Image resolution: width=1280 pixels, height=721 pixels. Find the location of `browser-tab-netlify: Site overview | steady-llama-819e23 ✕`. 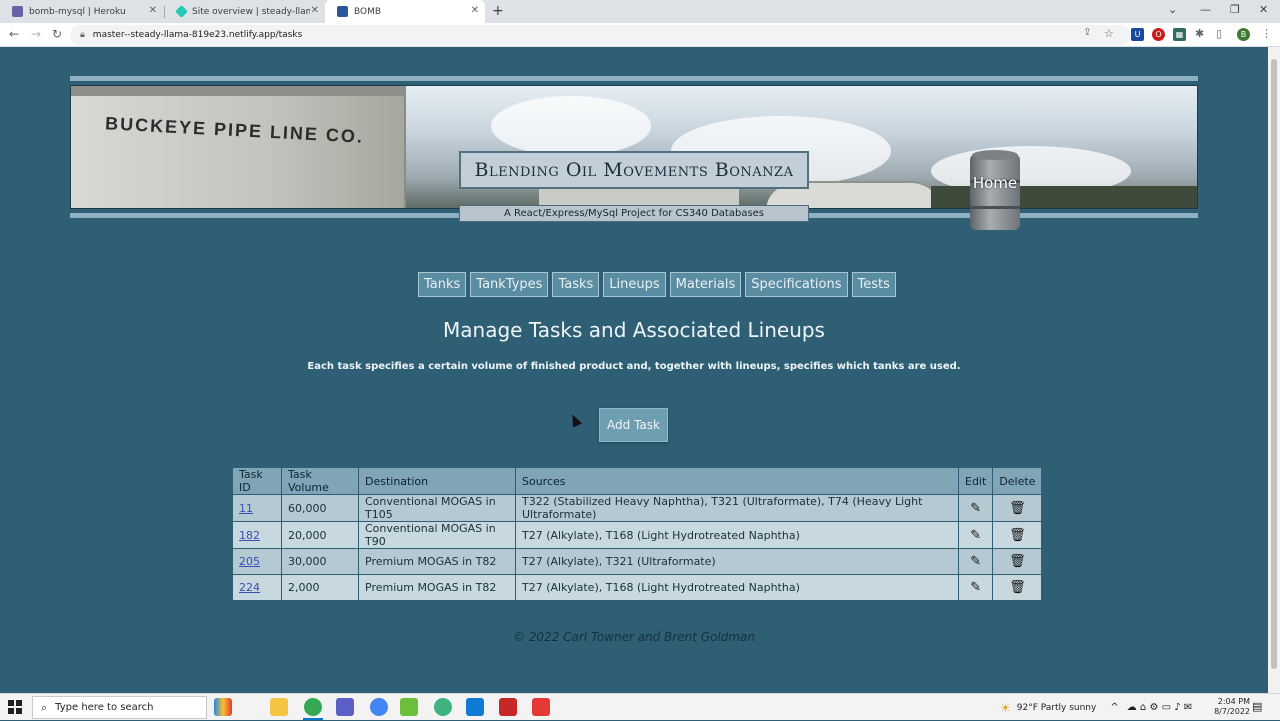

browser-tab-netlify: Site overview | steady-llama-819e23 ✕ is located at coordinates (245, 11).